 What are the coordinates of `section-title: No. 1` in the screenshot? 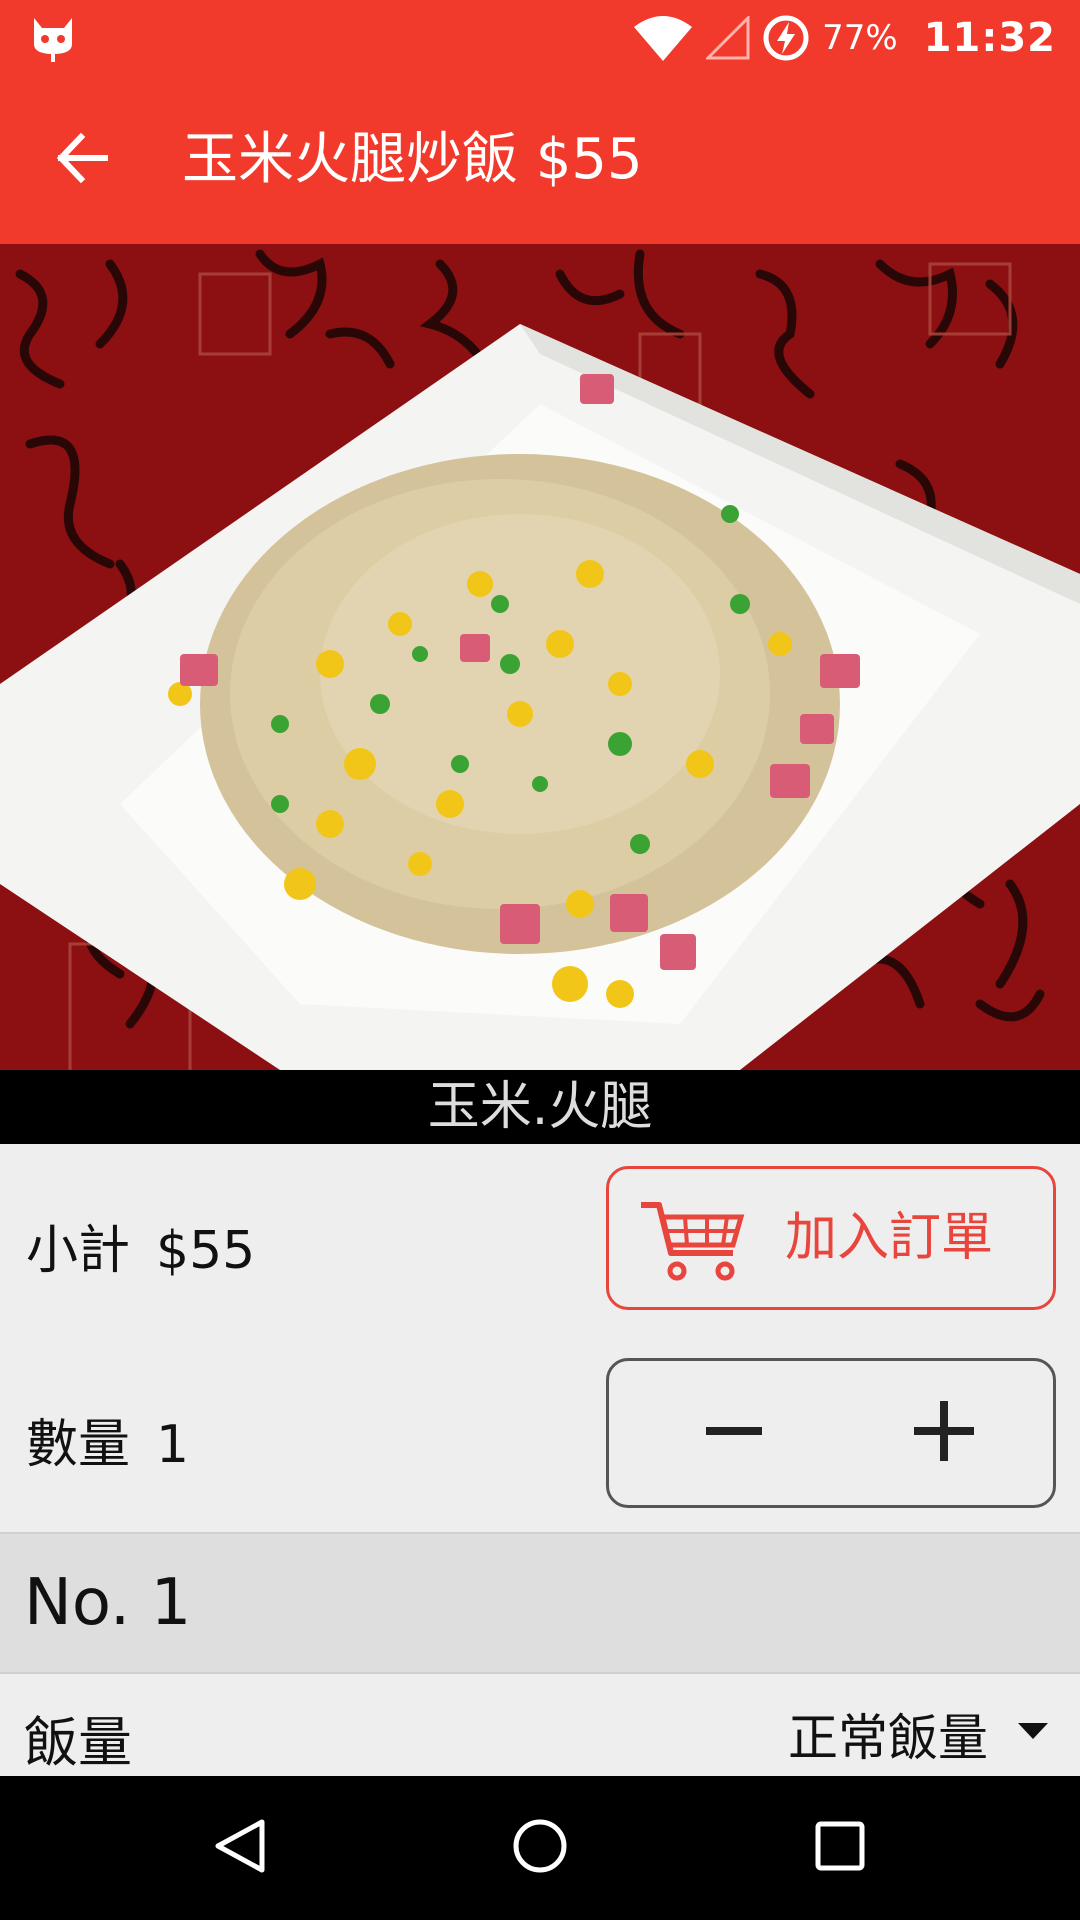 It's located at (108, 1603).